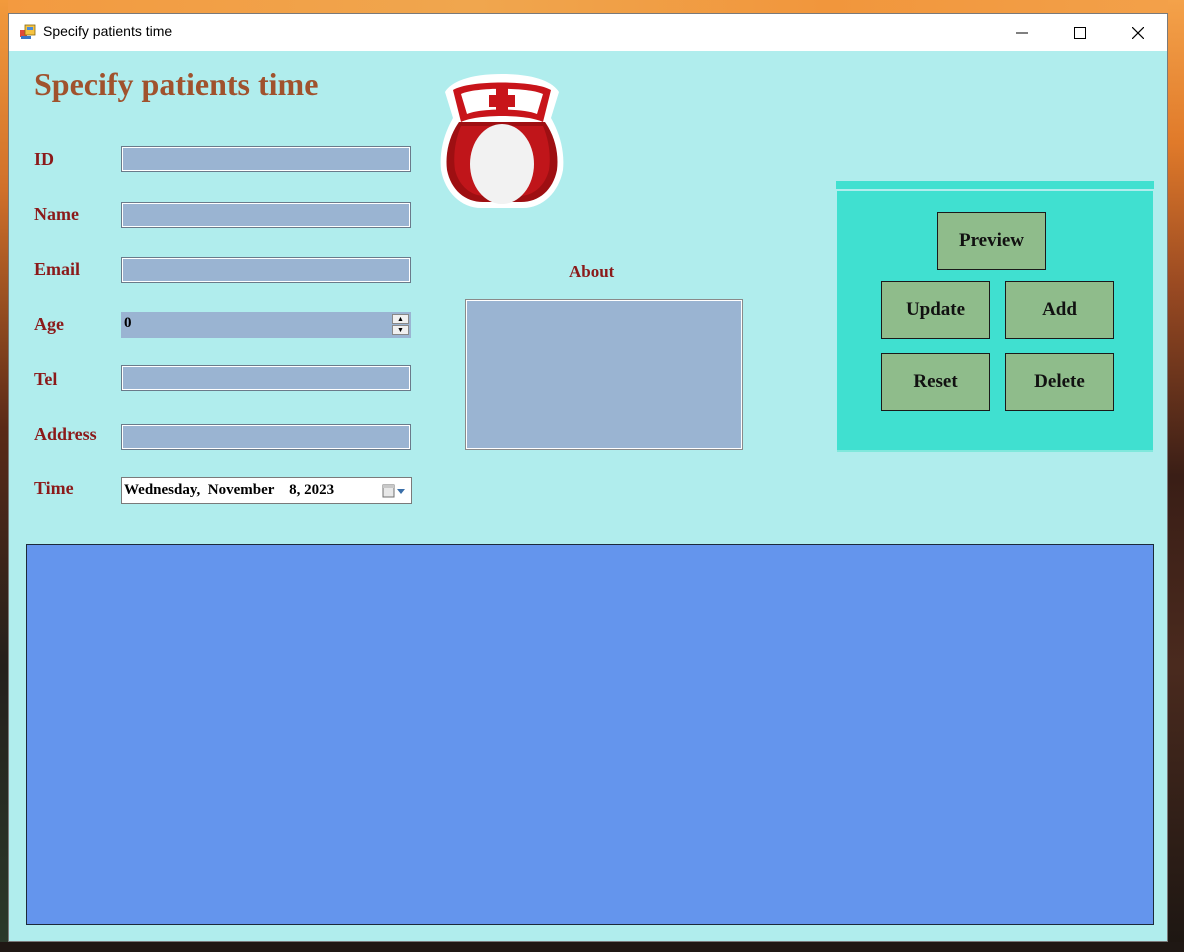 The width and height of the screenshot is (1184, 952). I want to click on age-stepper: 0 ▲ ▼, so click(266, 325).